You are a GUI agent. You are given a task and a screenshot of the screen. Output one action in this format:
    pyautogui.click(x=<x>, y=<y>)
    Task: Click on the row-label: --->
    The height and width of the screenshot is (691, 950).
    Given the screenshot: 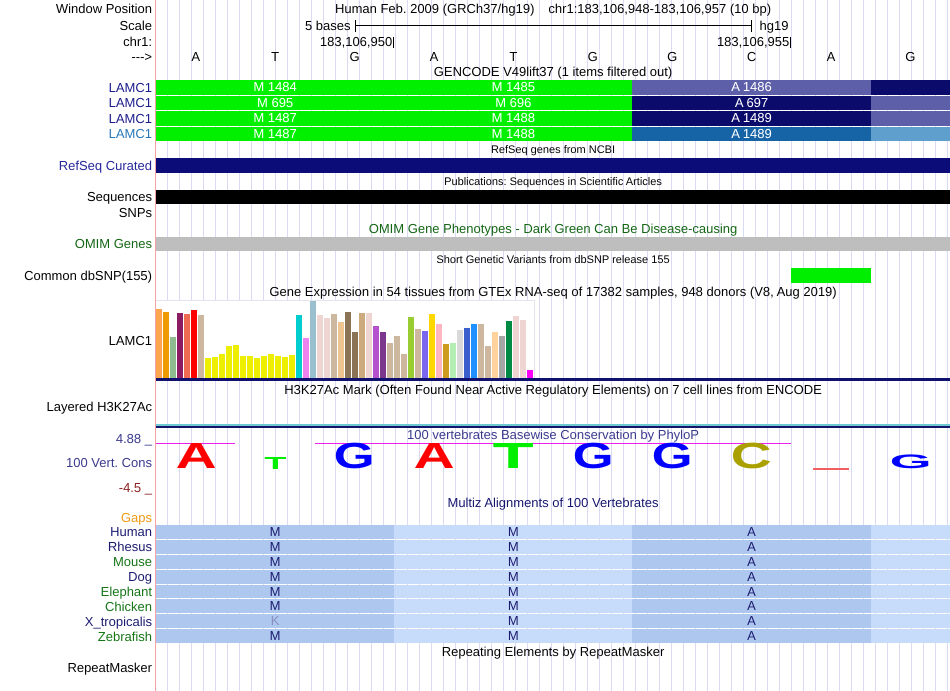 What is the action you would take?
    pyautogui.click(x=141, y=57)
    